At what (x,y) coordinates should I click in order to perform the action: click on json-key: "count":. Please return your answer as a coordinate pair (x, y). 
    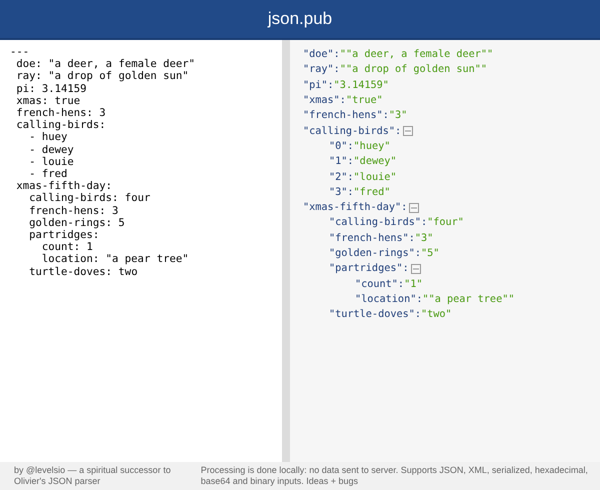
    Looking at the image, I should click on (379, 284).